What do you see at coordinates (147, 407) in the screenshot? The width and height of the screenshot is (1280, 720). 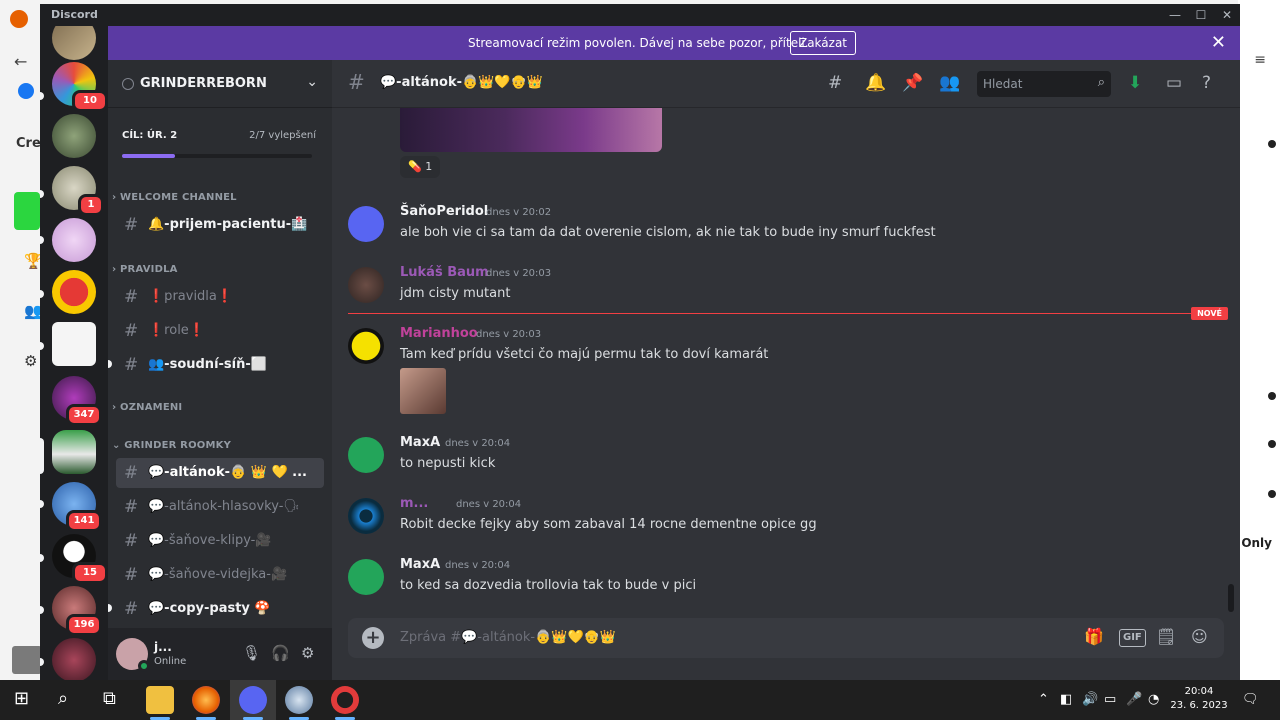 I see `category-oznameni: › OZNAMENI` at bounding box center [147, 407].